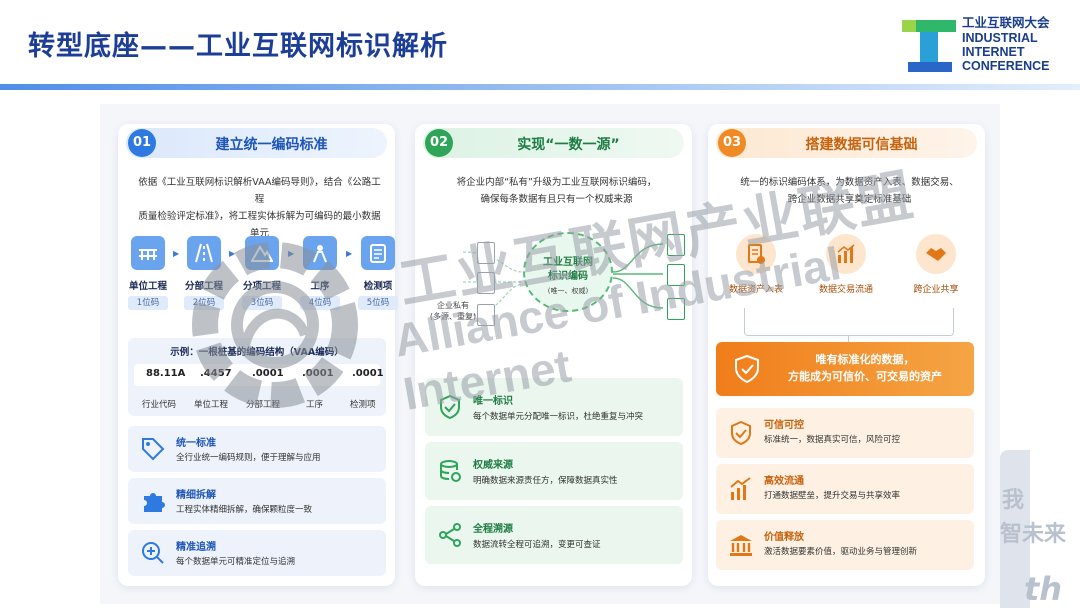 This screenshot has height=608, width=1080. Describe the element at coordinates (846, 143) in the screenshot. I see `panel-header: 03 搭建数据可信基础` at that location.